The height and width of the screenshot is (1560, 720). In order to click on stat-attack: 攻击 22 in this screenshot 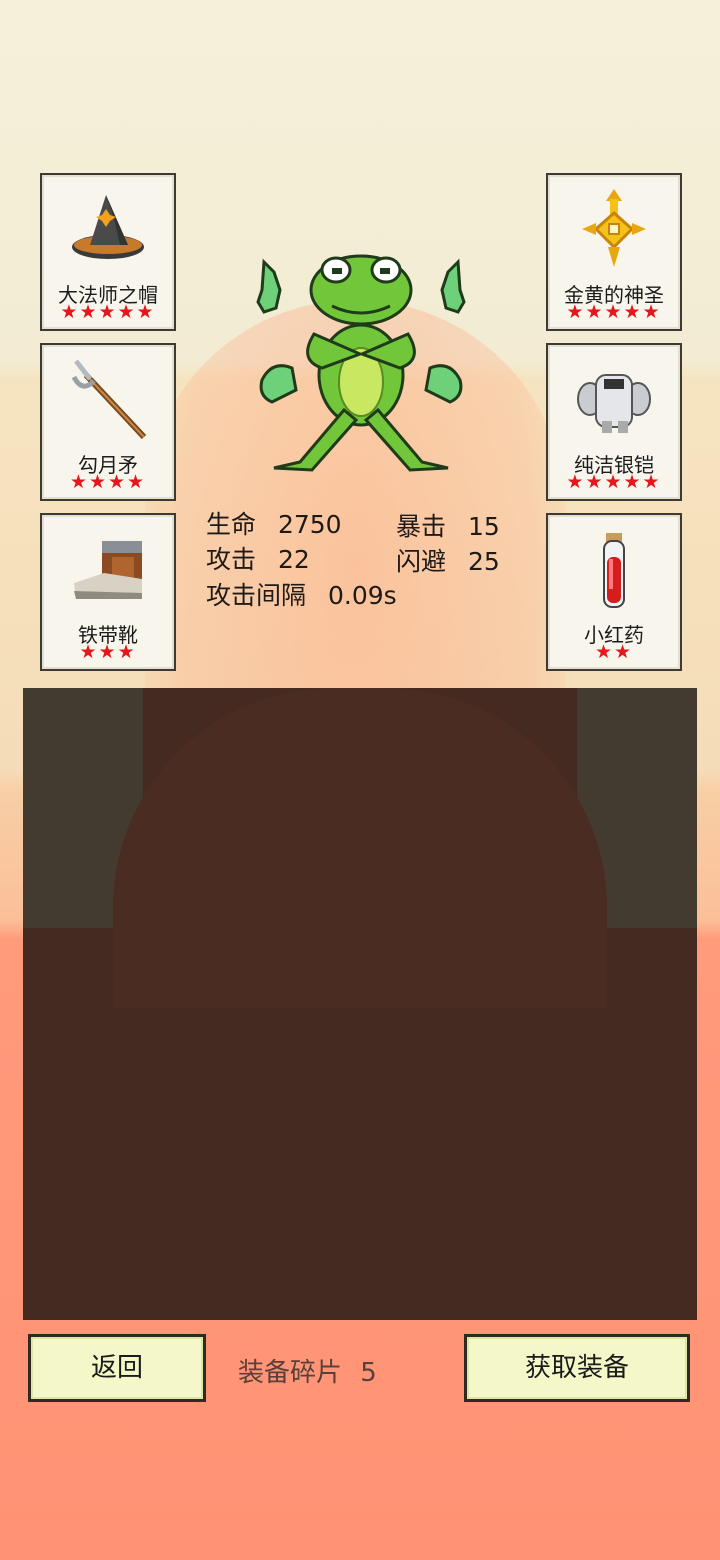, I will do `click(258, 558)`.